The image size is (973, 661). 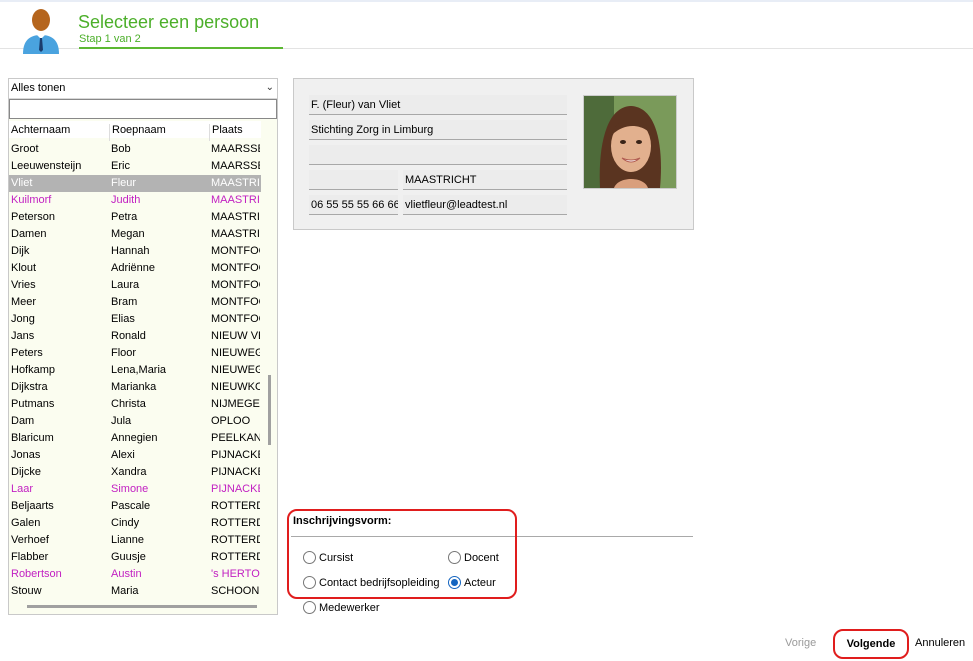 What do you see at coordinates (32, 506) in the screenshot?
I see `cell-achternaam: Beljaarts` at bounding box center [32, 506].